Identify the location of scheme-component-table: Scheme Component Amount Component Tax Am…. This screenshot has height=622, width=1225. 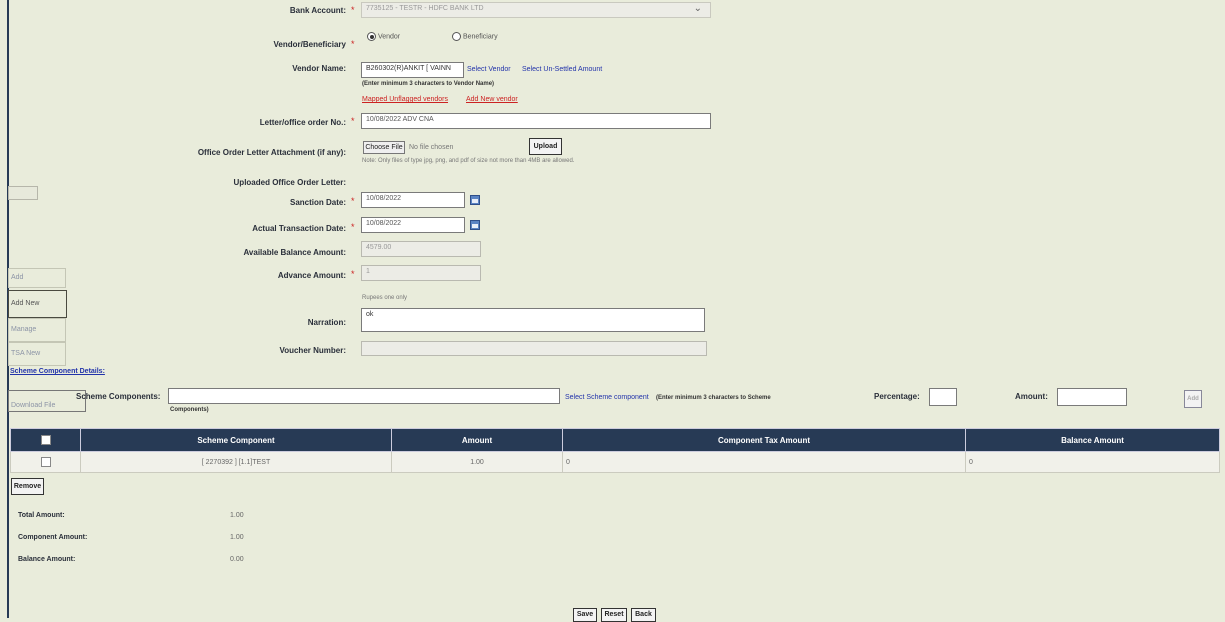
(615, 450).